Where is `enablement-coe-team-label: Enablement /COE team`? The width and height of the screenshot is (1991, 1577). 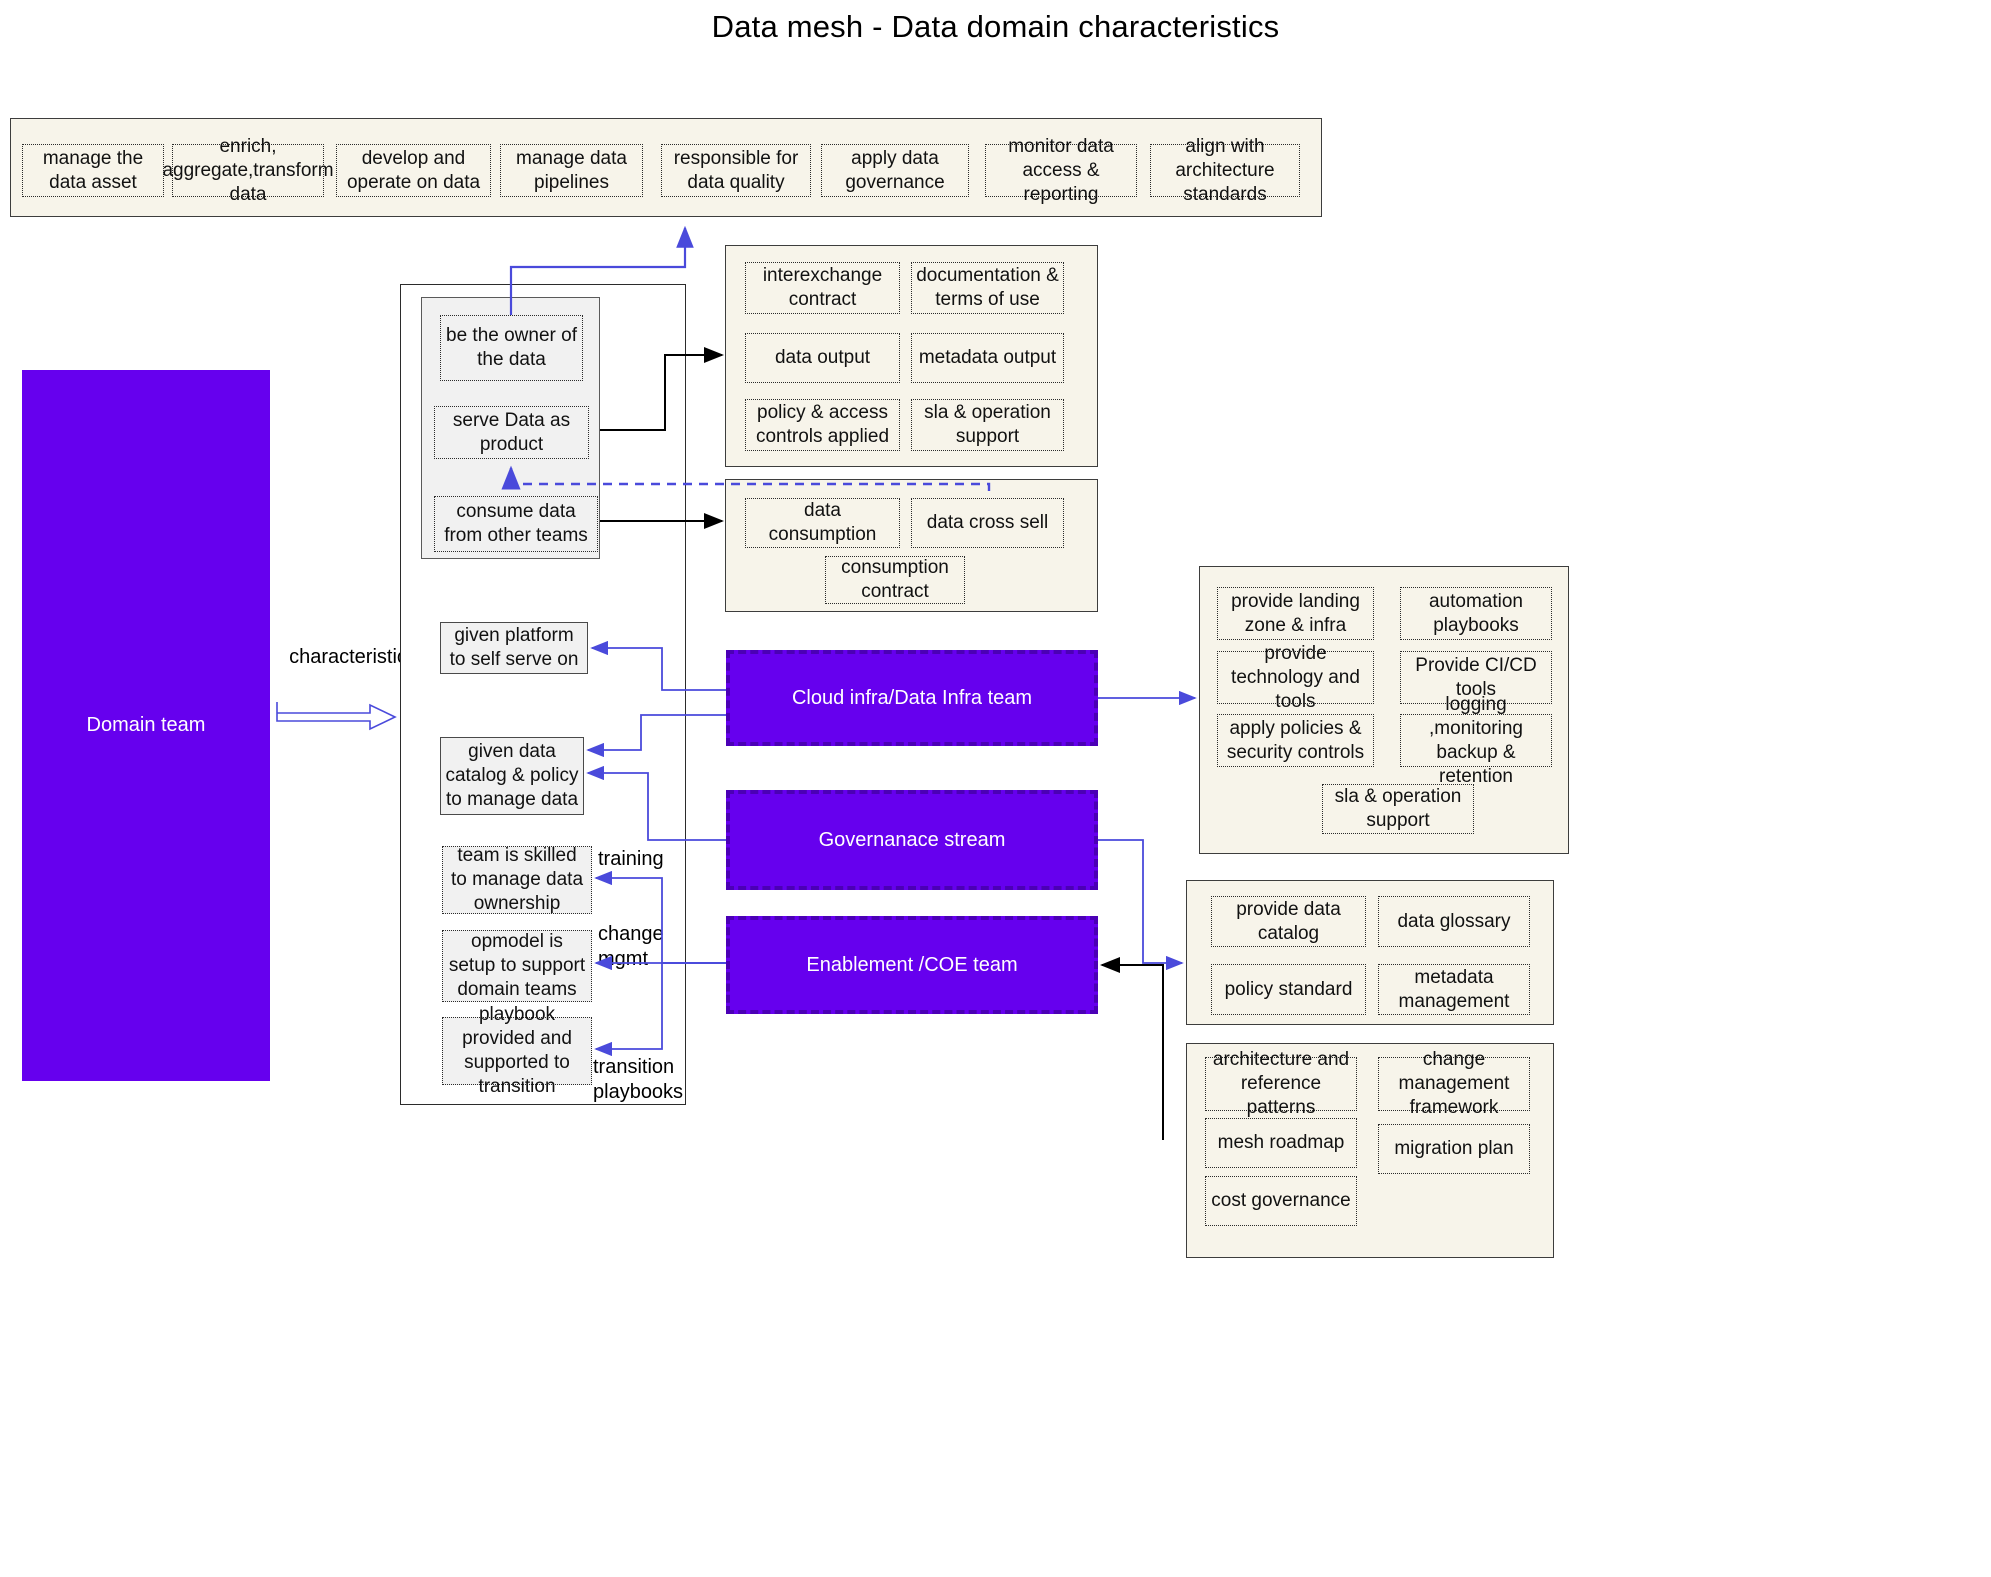 enablement-coe-team-label: Enablement /COE team is located at coordinates (912, 965).